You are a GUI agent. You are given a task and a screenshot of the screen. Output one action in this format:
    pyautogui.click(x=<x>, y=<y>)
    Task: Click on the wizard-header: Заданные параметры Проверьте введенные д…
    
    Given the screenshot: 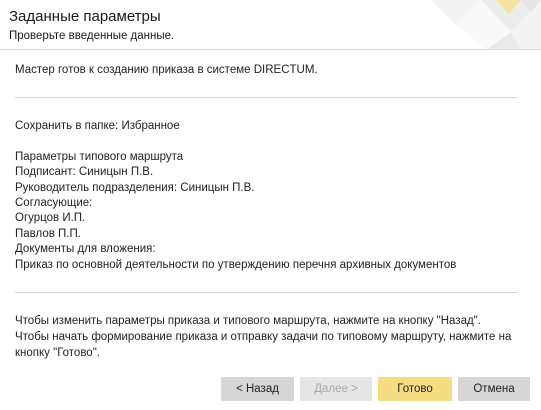 What is the action you would take?
    pyautogui.click(x=270, y=25)
    